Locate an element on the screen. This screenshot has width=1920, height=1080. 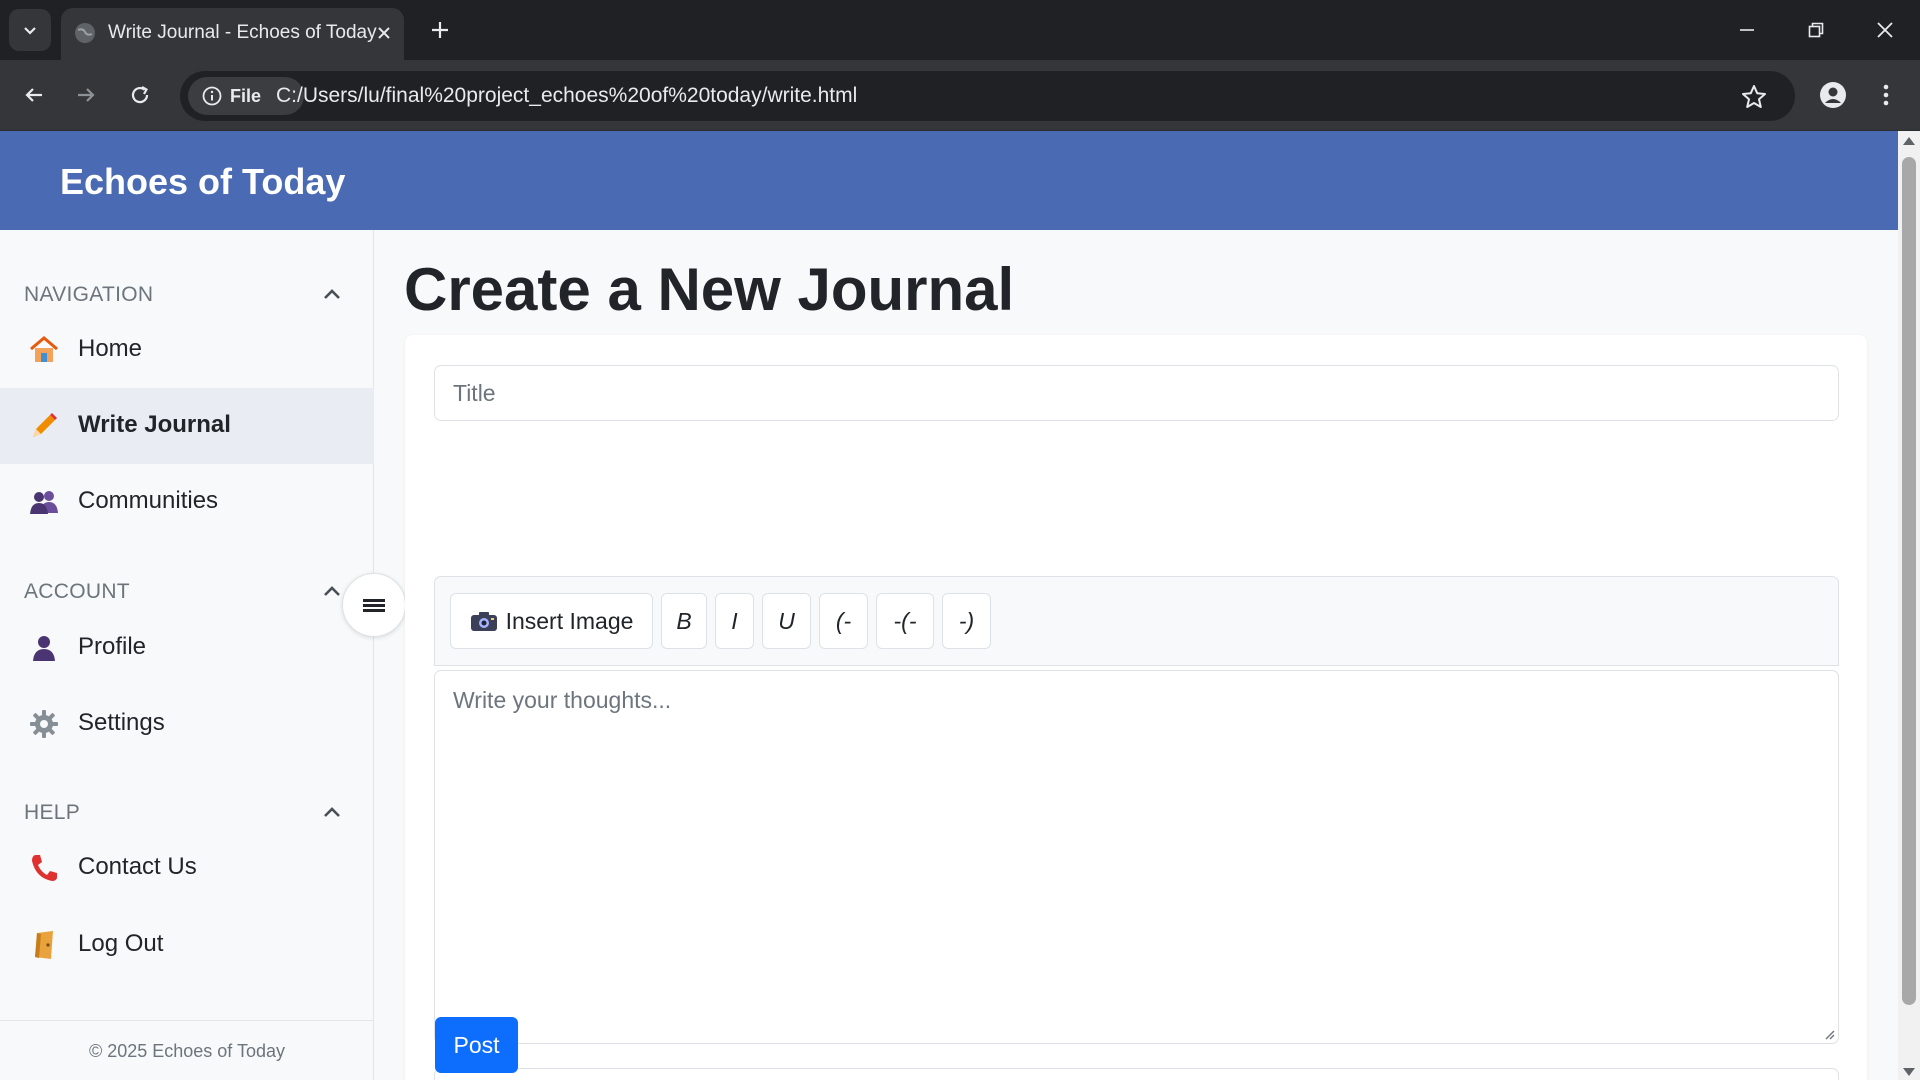
chevron-down-icon is located at coordinates (30, 31).